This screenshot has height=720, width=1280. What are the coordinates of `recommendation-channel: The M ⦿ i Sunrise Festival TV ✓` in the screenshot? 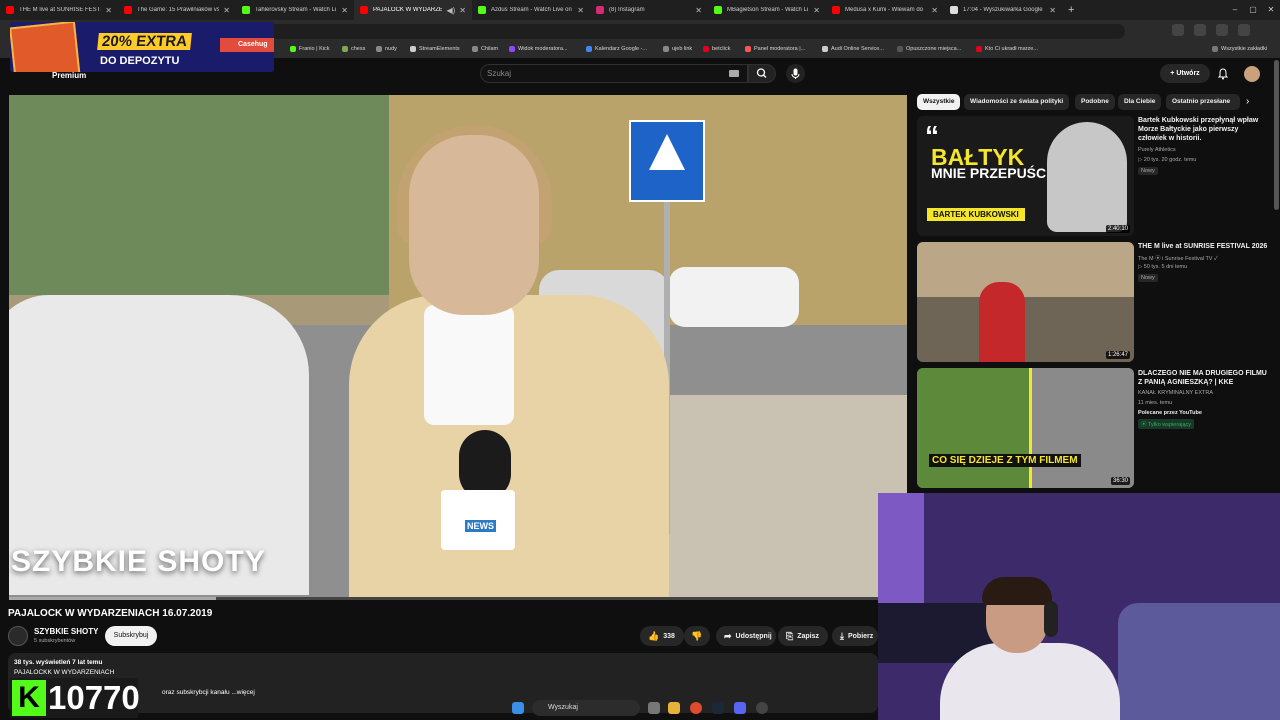 It's located at (1178, 258).